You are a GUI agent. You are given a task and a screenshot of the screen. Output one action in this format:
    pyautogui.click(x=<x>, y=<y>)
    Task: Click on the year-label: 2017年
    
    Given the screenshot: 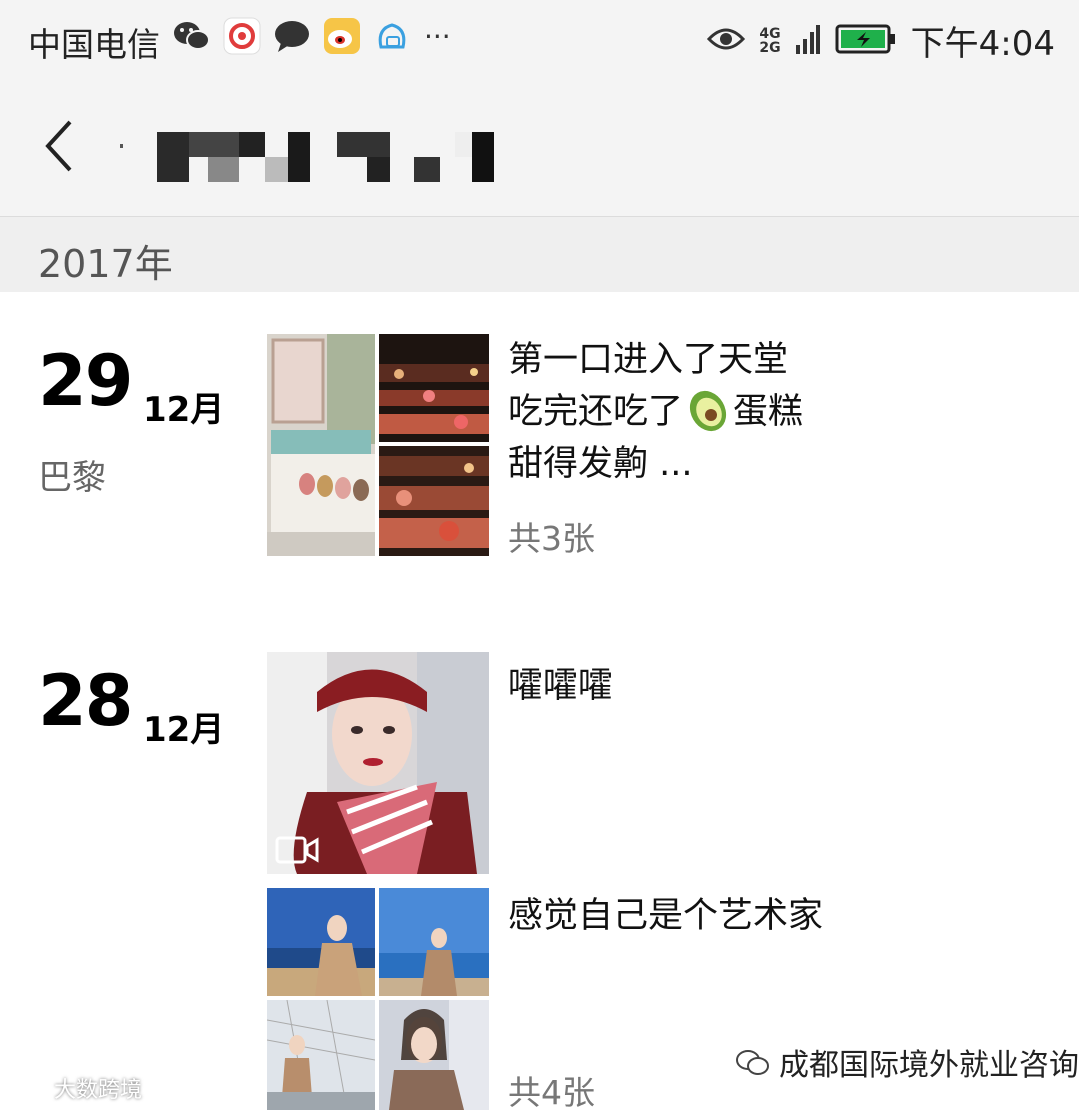 What is the action you would take?
    pyautogui.click(x=105, y=264)
    